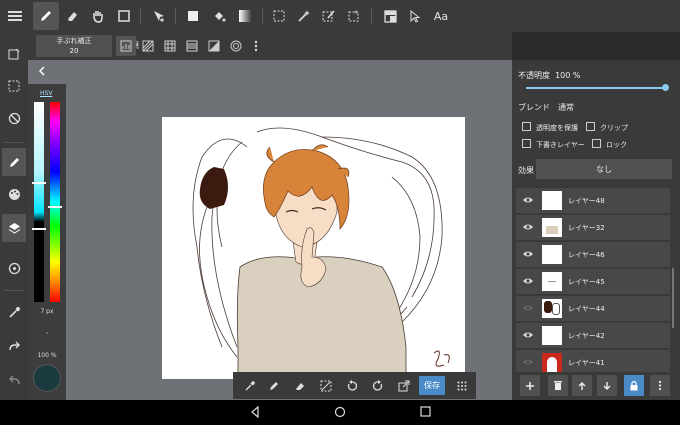 Image resolution: width=680 pixels, height=425 pixels. I want to click on selection-icon, so click(14, 86).